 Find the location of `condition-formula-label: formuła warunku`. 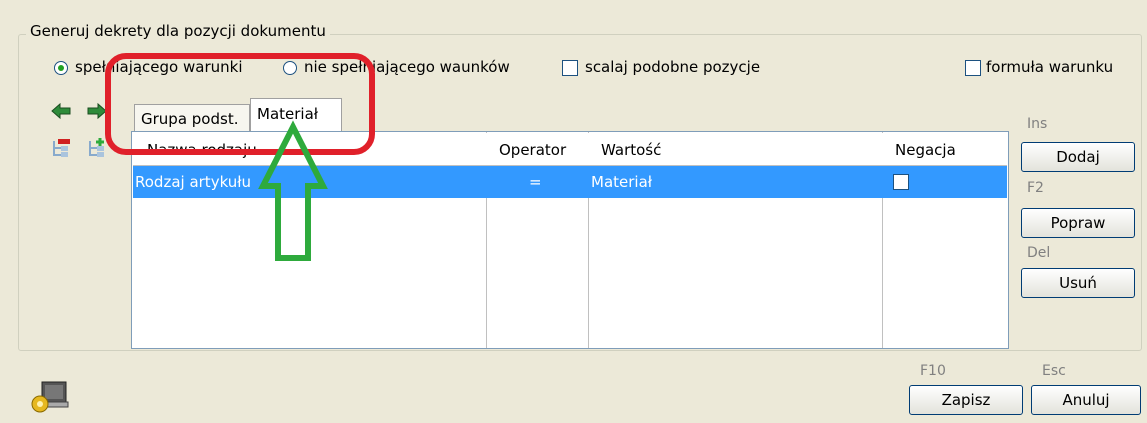

condition-formula-label: formuła warunku is located at coordinates (1050, 67).